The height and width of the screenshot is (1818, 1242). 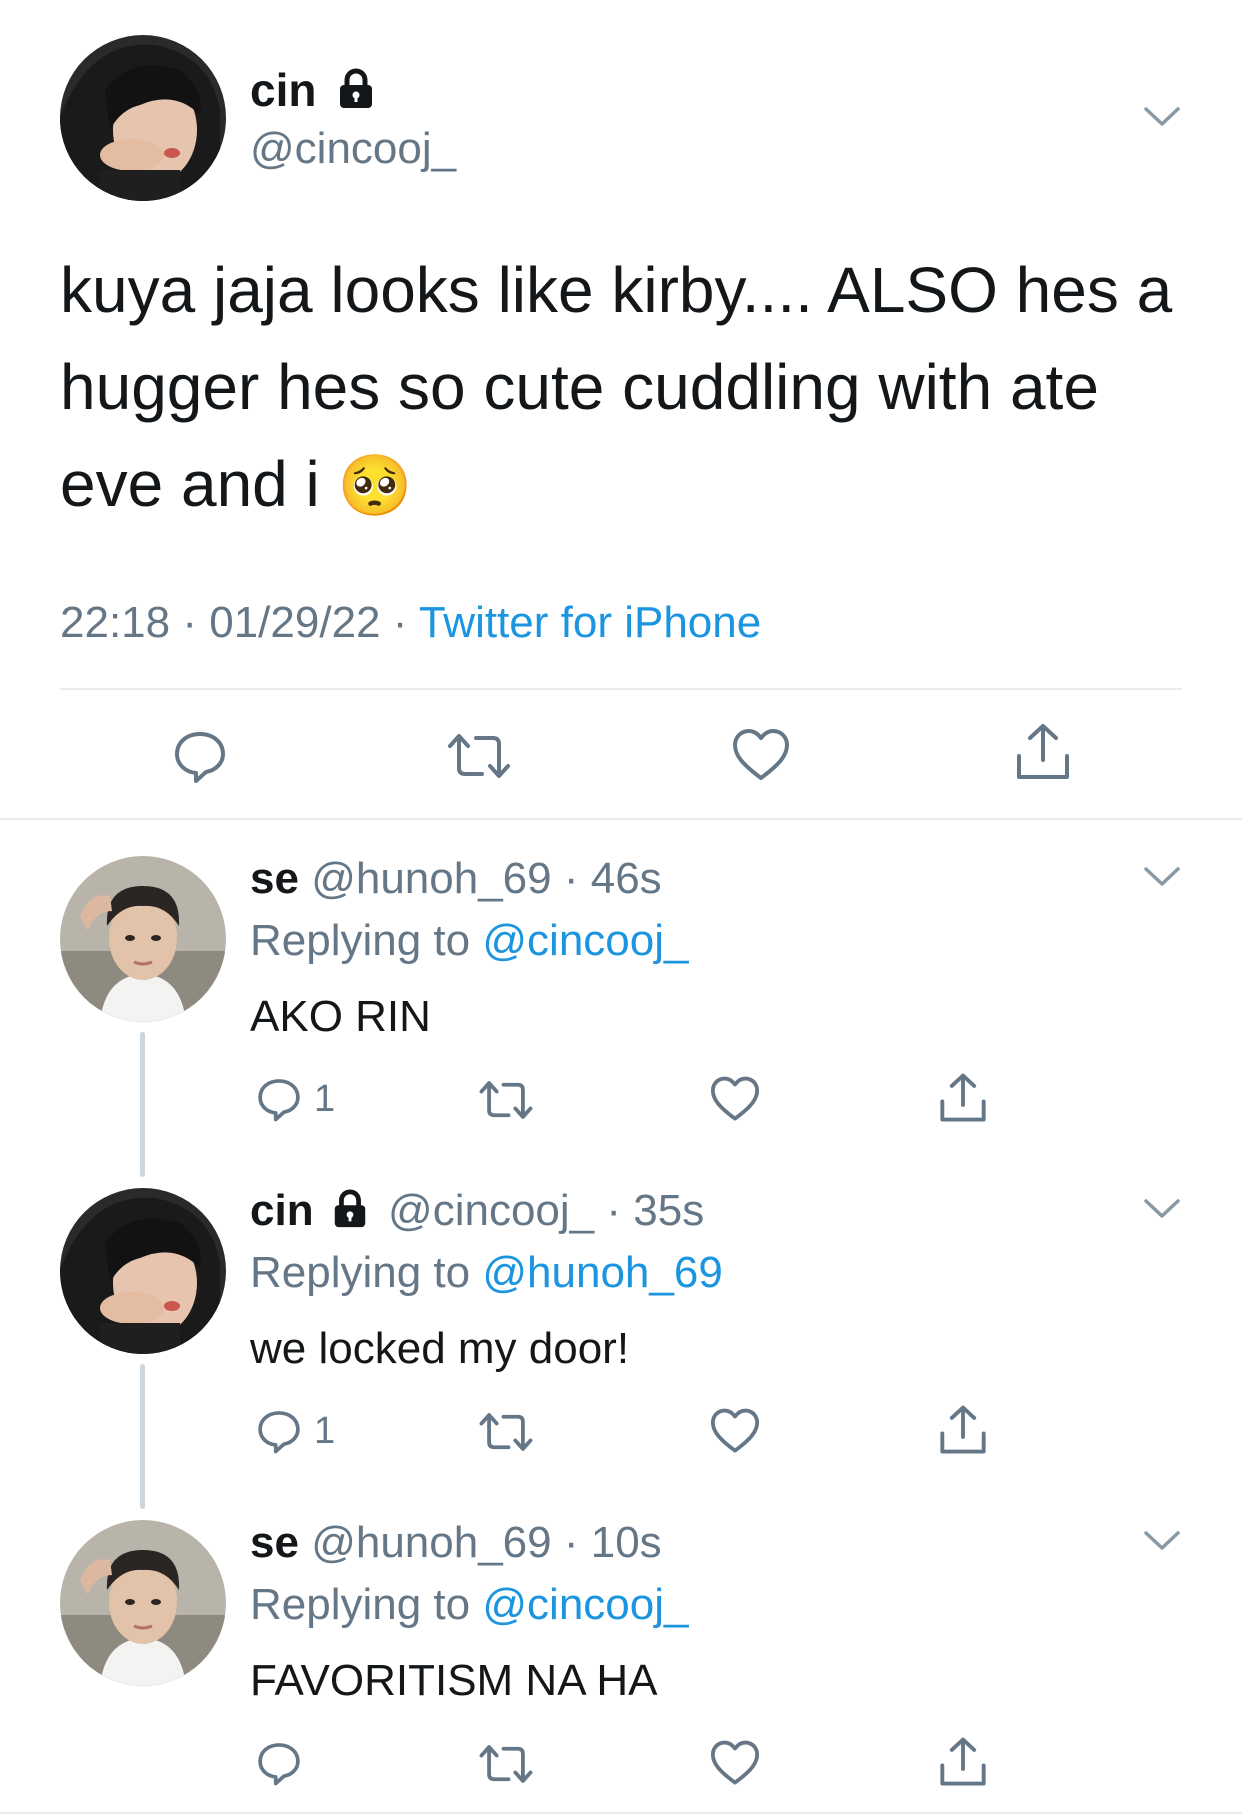 I want to click on reply-text: we locked my door!, so click(x=440, y=1348).